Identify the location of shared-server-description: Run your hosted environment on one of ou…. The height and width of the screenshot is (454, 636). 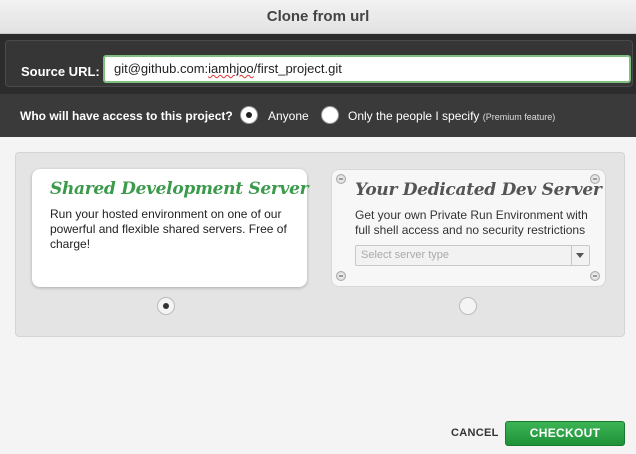
(168, 229).